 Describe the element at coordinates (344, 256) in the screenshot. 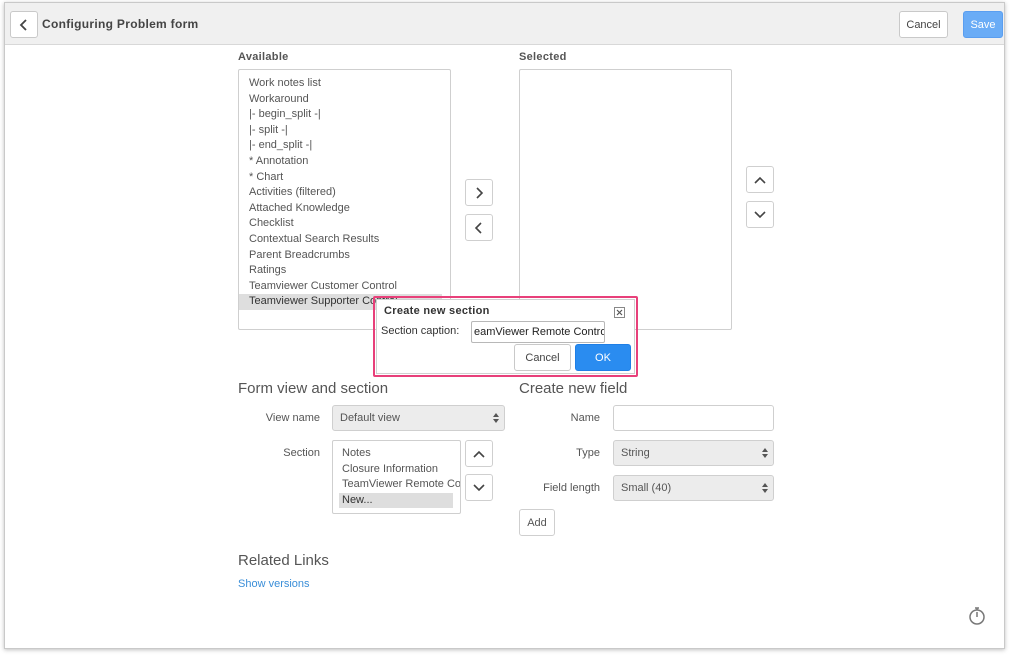

I see `list-item: Parent Breadcrumbs` at that location.